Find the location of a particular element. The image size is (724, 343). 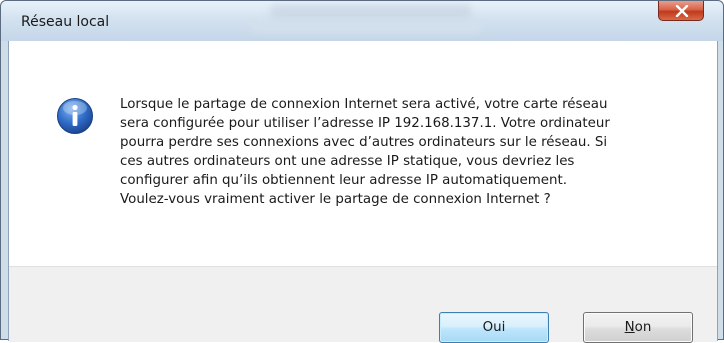

close-icon is located at coordinates (682, 11).